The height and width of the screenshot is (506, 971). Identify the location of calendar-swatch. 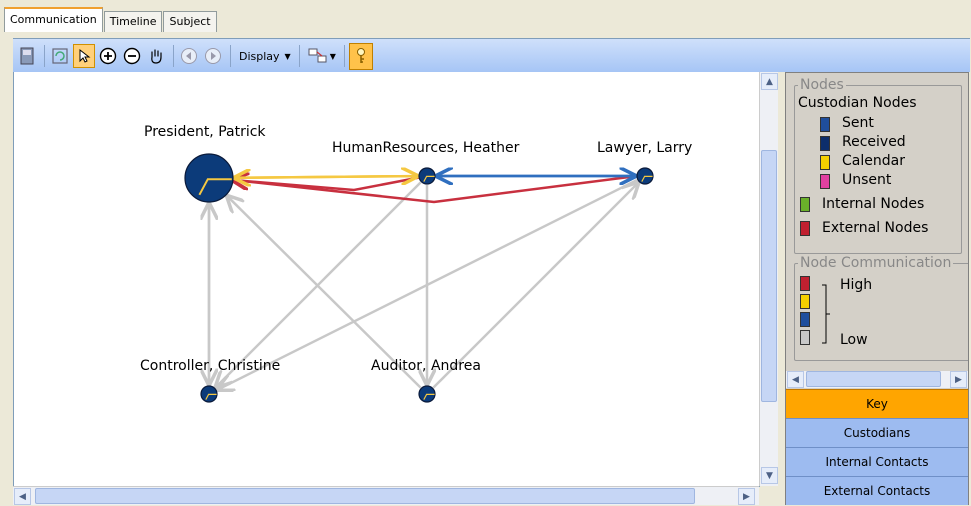
(825, 162).